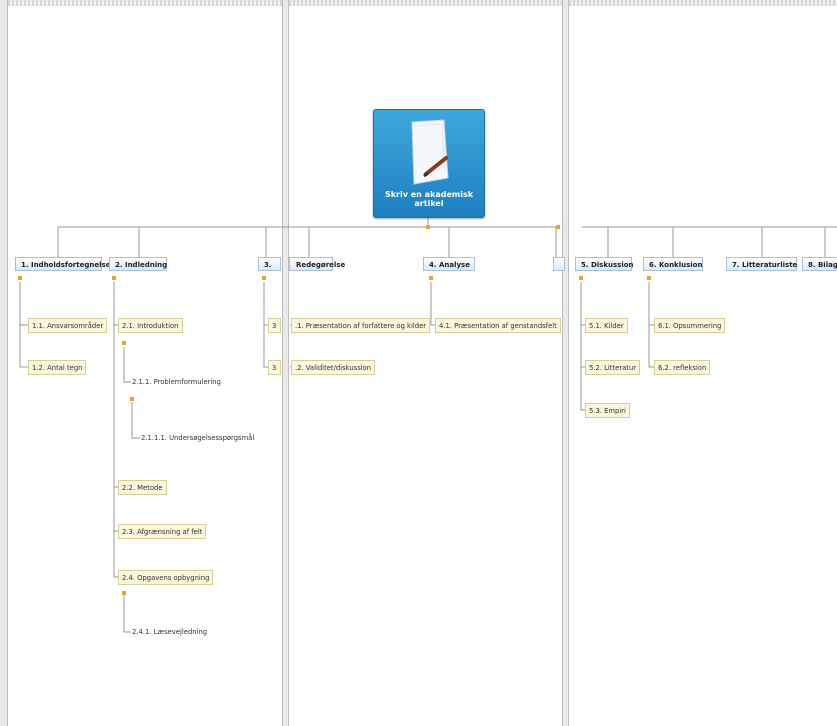 The image size is (837, 726). I want to click on topic-6-konklusion: 6. Konklusion, so click(673, 264).